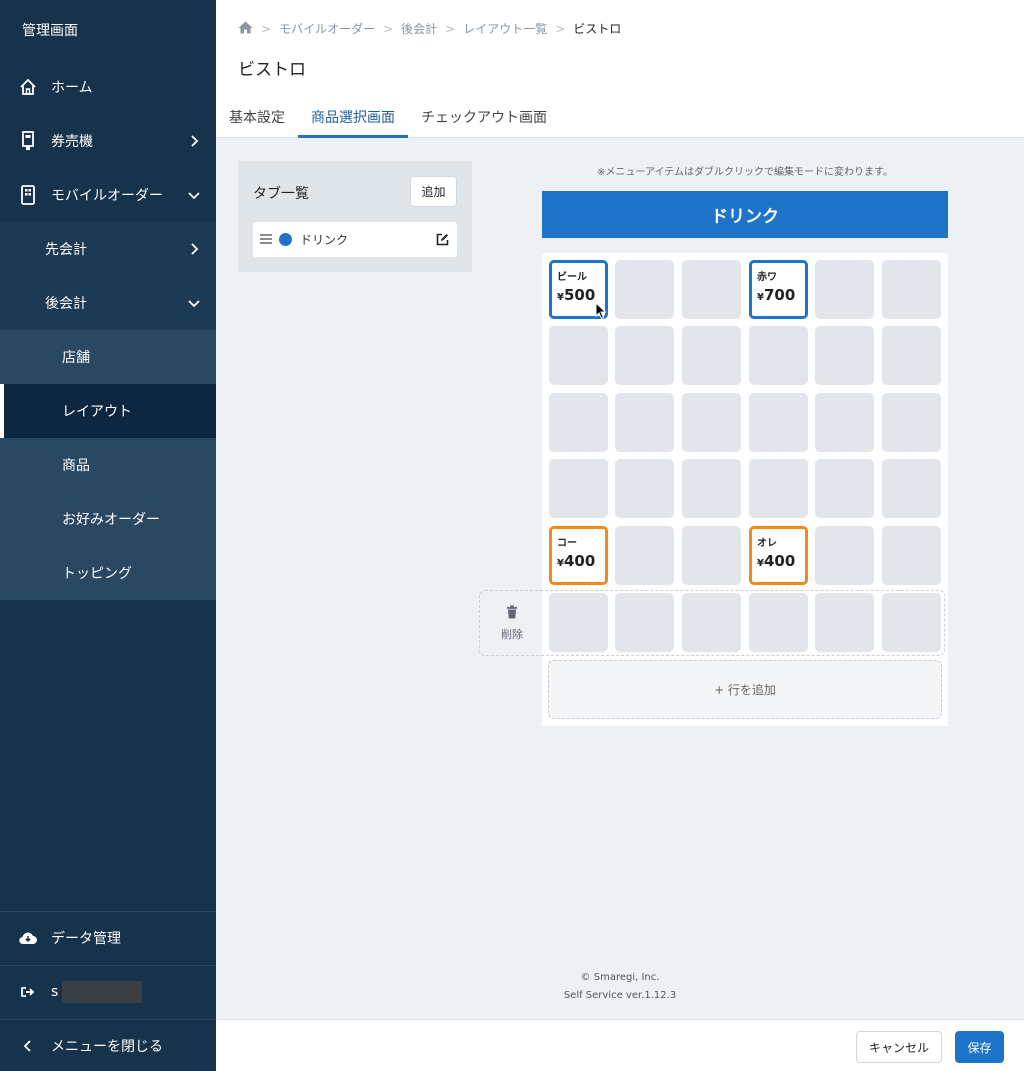 The width and height of the screenshot is (1024, 1071). I want to click on menu-item-name: オレ, so click(767, 543).